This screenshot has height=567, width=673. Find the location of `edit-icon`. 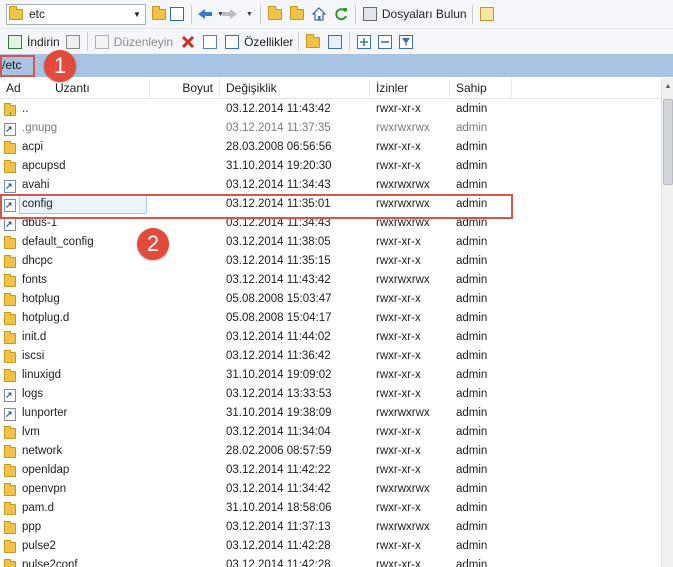

edit-icon is located at coordinates (102, 42).